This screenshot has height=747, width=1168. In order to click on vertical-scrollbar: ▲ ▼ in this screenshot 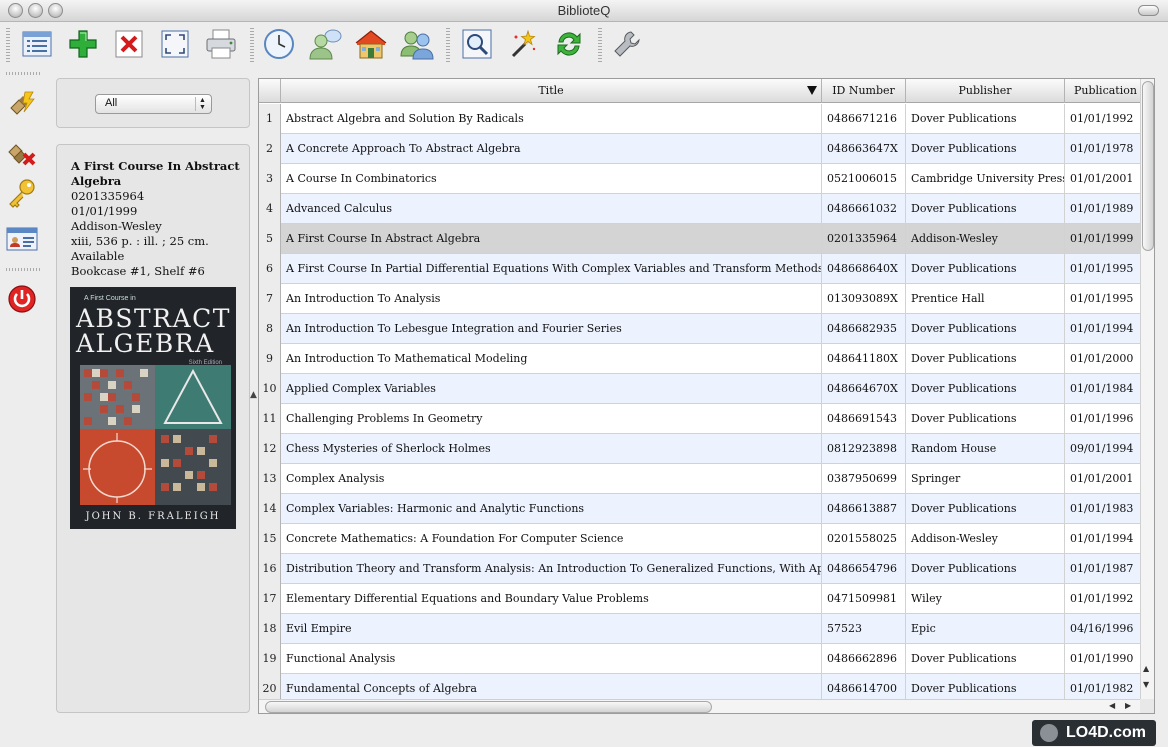, I will do `click(1147, 389)`.